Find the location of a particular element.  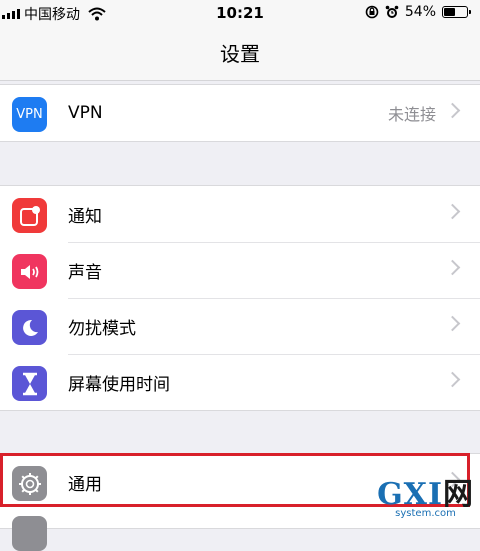

row-label: VPN is located at coordinates (85, 113).